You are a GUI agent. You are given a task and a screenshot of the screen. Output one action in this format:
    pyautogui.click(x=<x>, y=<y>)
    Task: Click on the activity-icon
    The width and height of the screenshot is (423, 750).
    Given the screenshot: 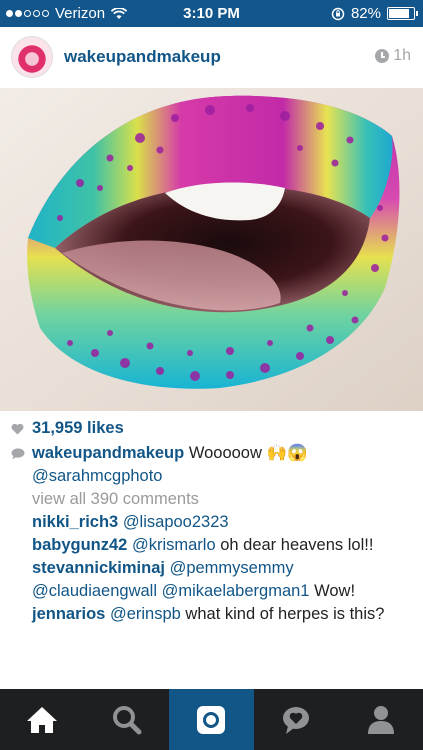 What is the action you would take?
    pyautogui.click(x=296, y=720)
    